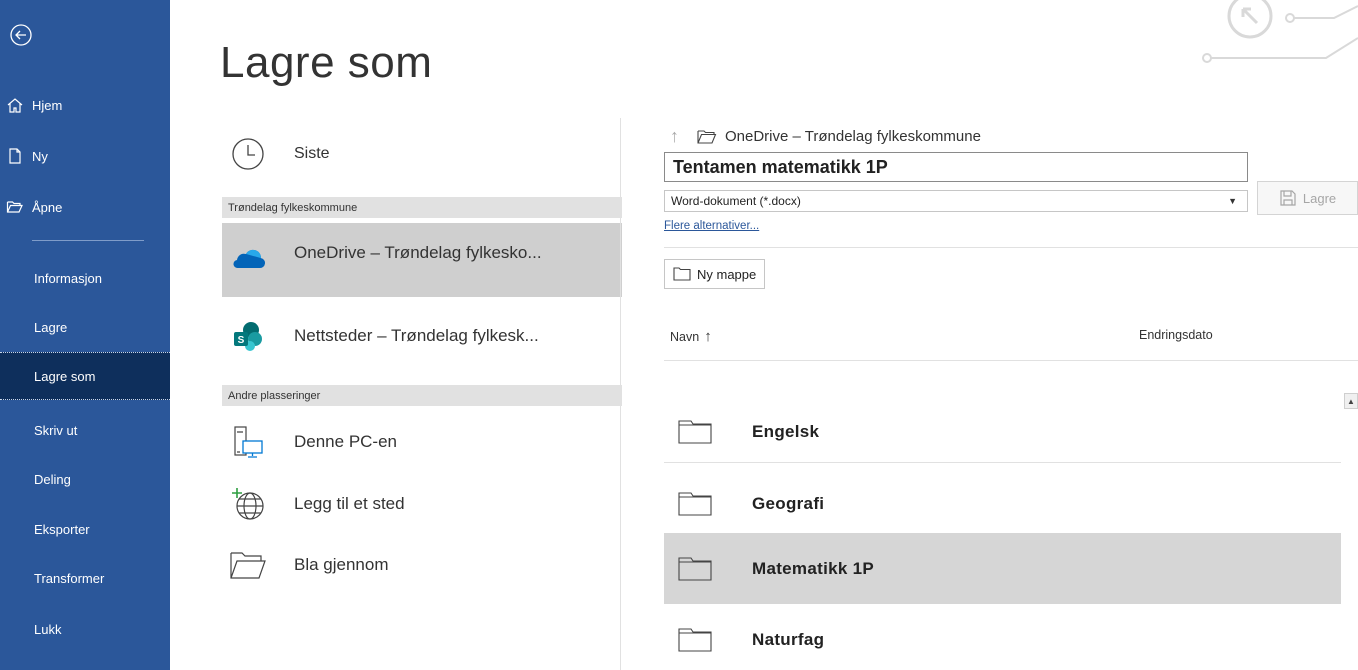 The image size is (1358, 670). I want to click on svg-text: S, so click(241, 340).